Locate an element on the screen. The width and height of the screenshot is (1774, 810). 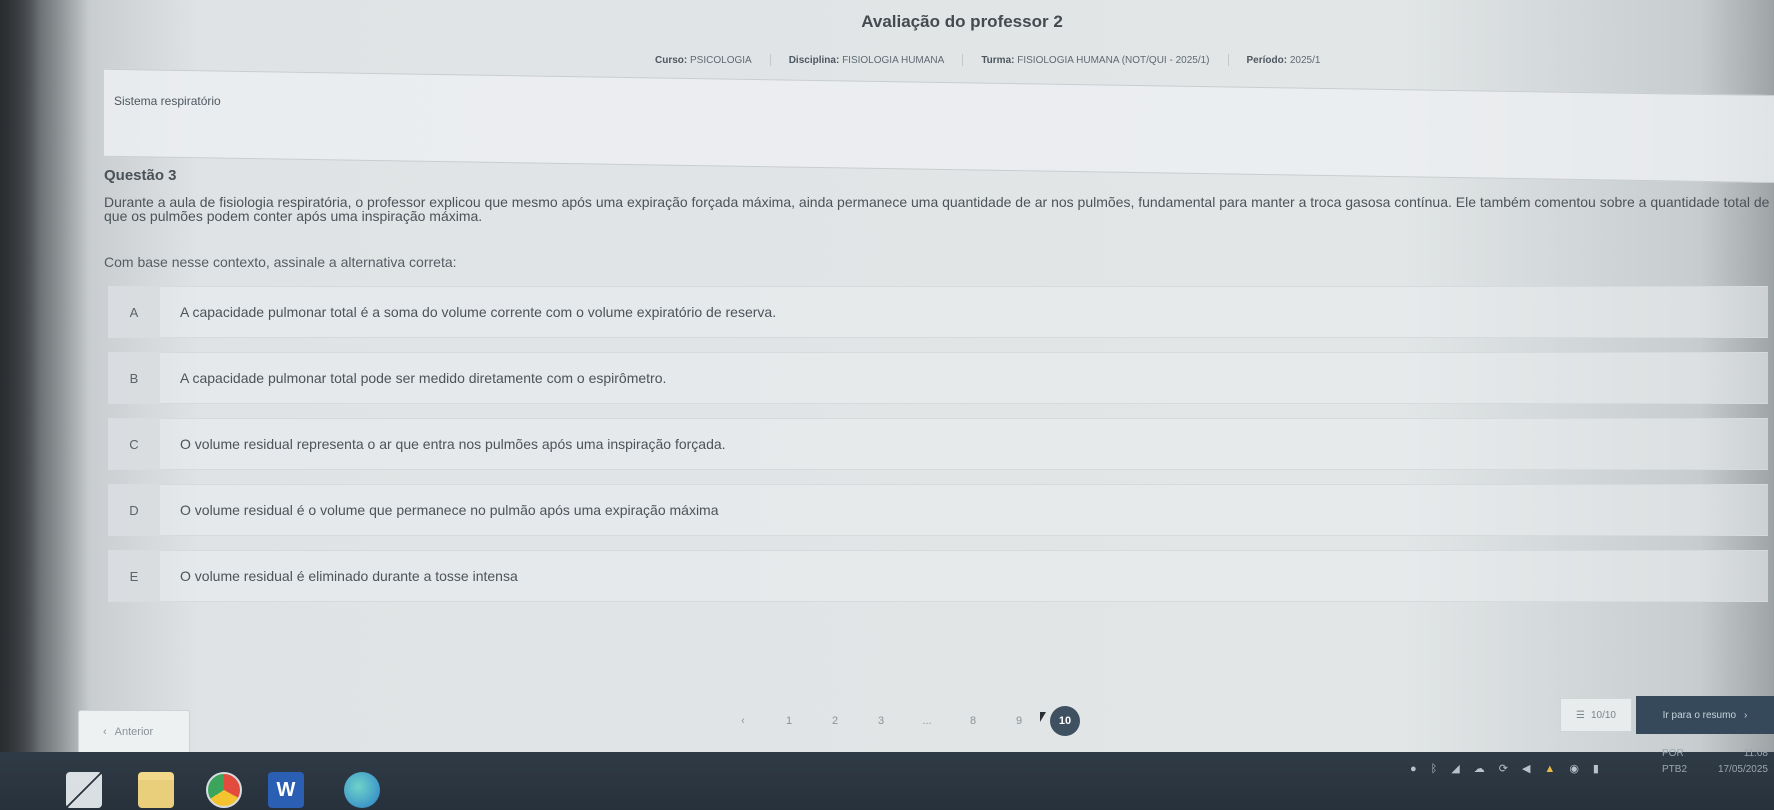
system-tray: ● ᛒ ◢ ☁ ⟳ ◀ ▲ ◉ ▮ is located at coordinates (1504, 769).